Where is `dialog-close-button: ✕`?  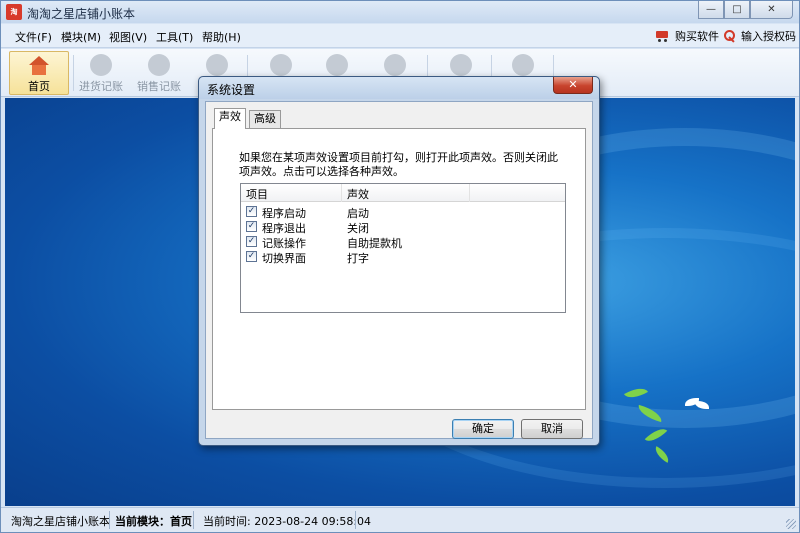
dialog-close-button: ✕ is located at coordinates (573, 85).